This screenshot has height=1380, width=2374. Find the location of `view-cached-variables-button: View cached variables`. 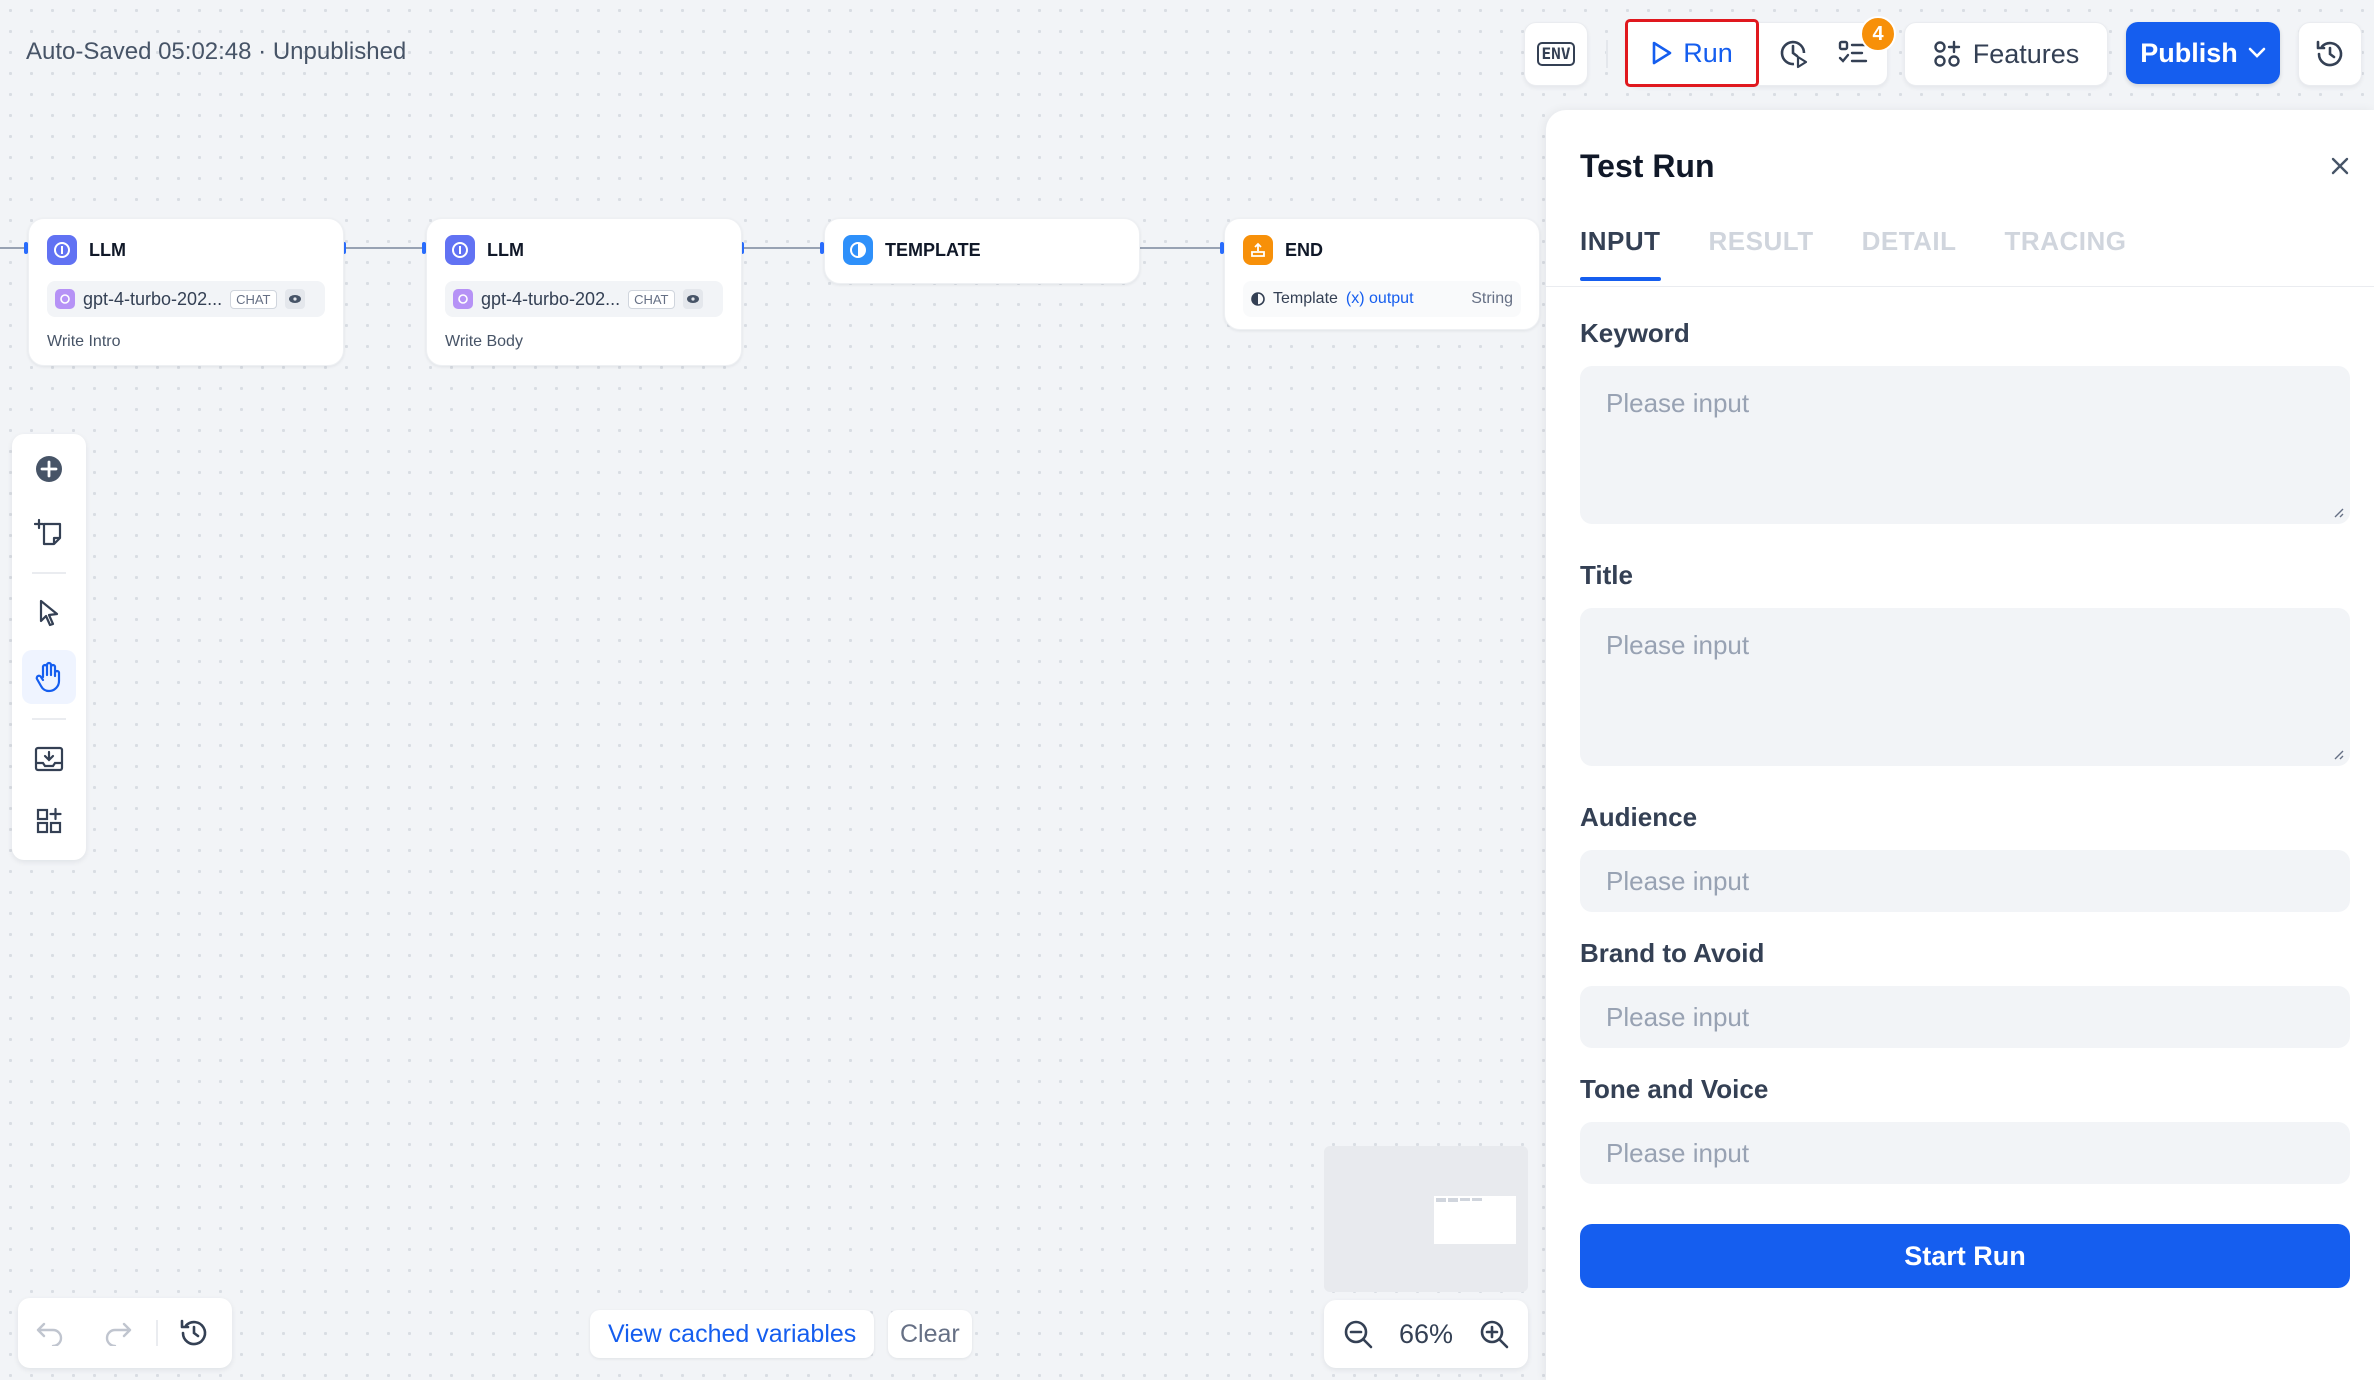

view-cached-variables-button: View cached variables is located at coordinates (732, 1334).